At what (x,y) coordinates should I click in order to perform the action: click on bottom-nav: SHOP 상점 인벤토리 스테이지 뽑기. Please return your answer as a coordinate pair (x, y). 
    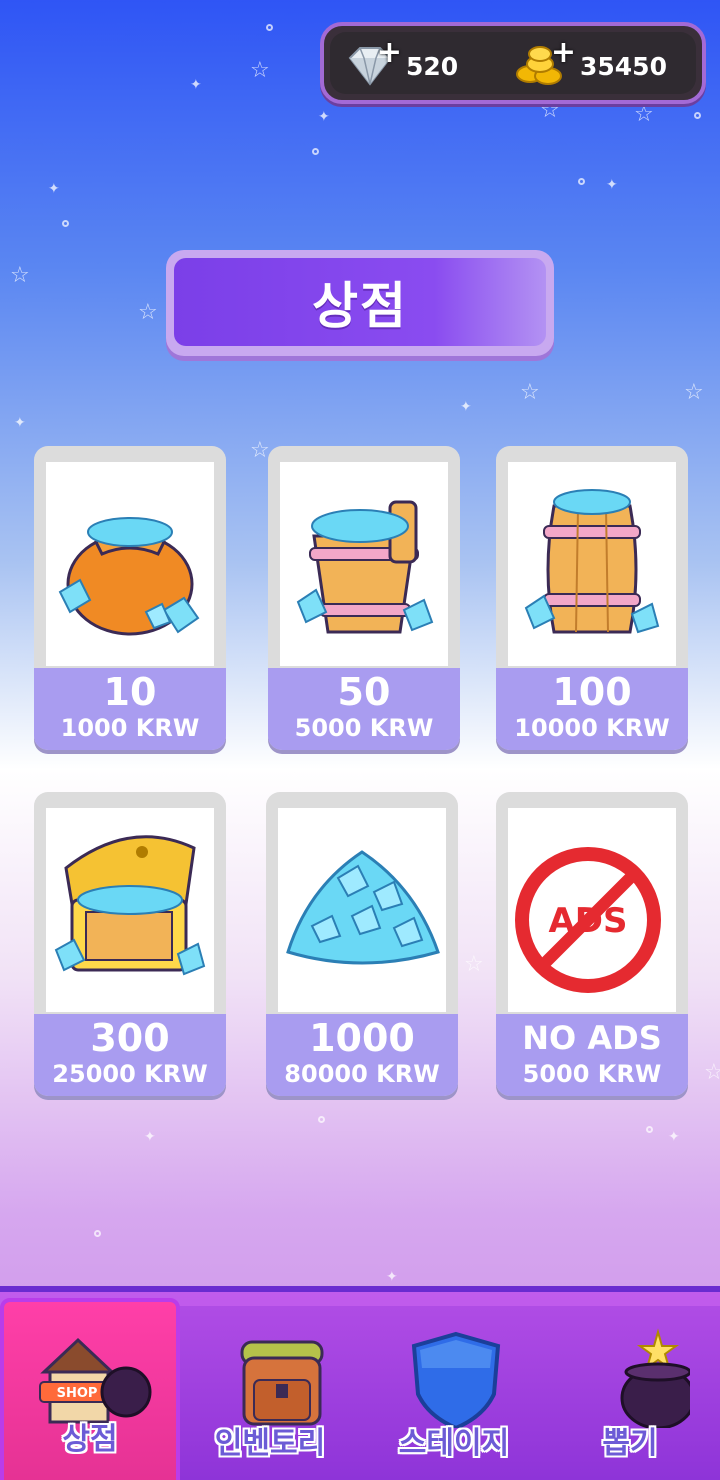
    Looking at the image, I should click on (360, 1383).